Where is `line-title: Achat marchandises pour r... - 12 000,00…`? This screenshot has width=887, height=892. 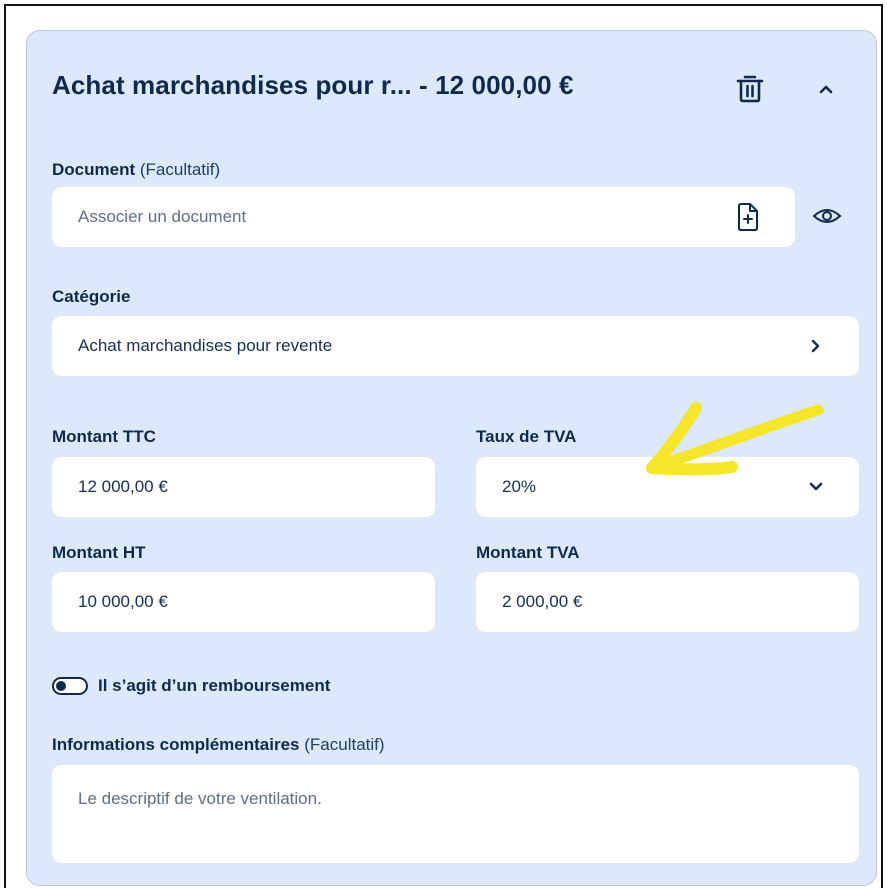
line-title: Achat marchandises pour r... - 12 000,00… is located at coordinates (313, 85).